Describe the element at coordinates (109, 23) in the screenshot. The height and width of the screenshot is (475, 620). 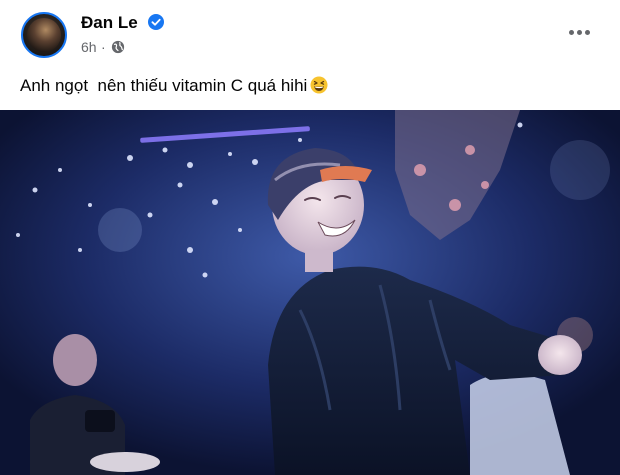
I see `author-name: Đan Le` at that location.